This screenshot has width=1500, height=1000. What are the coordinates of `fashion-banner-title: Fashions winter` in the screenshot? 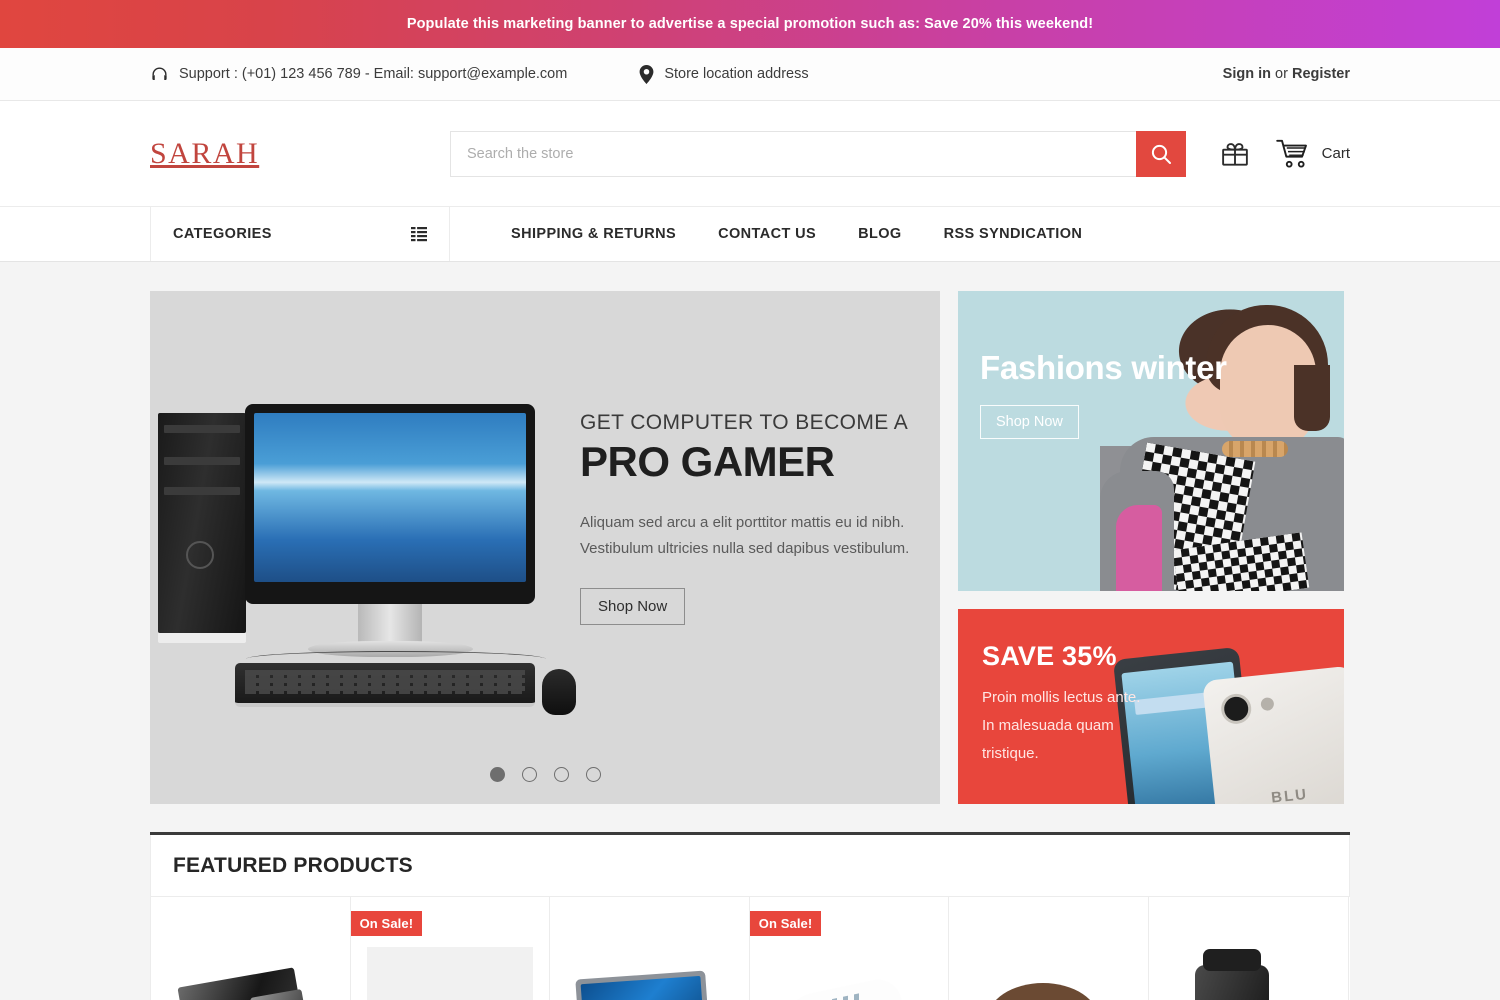 It's located at (1103, 367).